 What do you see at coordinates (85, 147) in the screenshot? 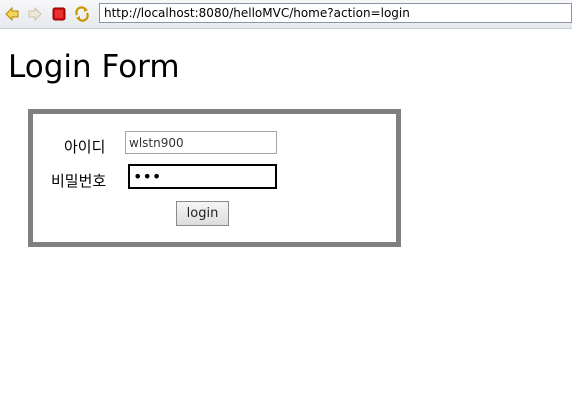
I see `id-label: 아이디` at bounding box center [85, 147].